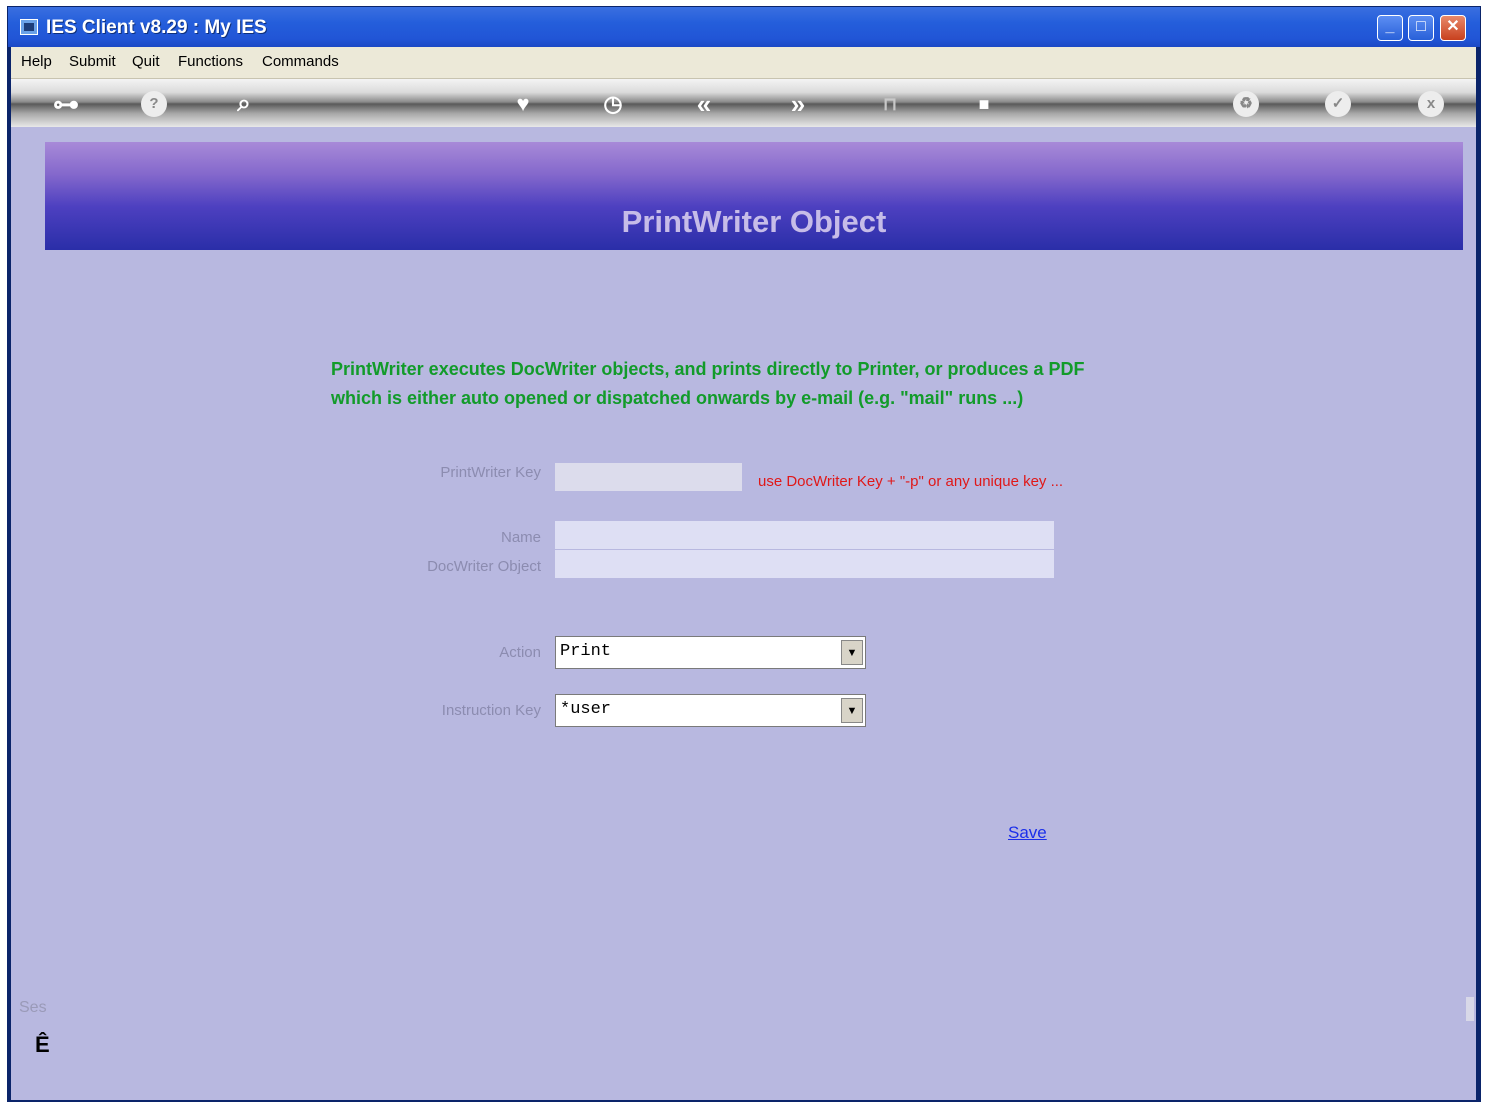 The height and width of the screenshot is (1104, 1488). Describe the element at coordinates (890, 104) in the screenshot. I see `trash-icon: ⊓` at that location.